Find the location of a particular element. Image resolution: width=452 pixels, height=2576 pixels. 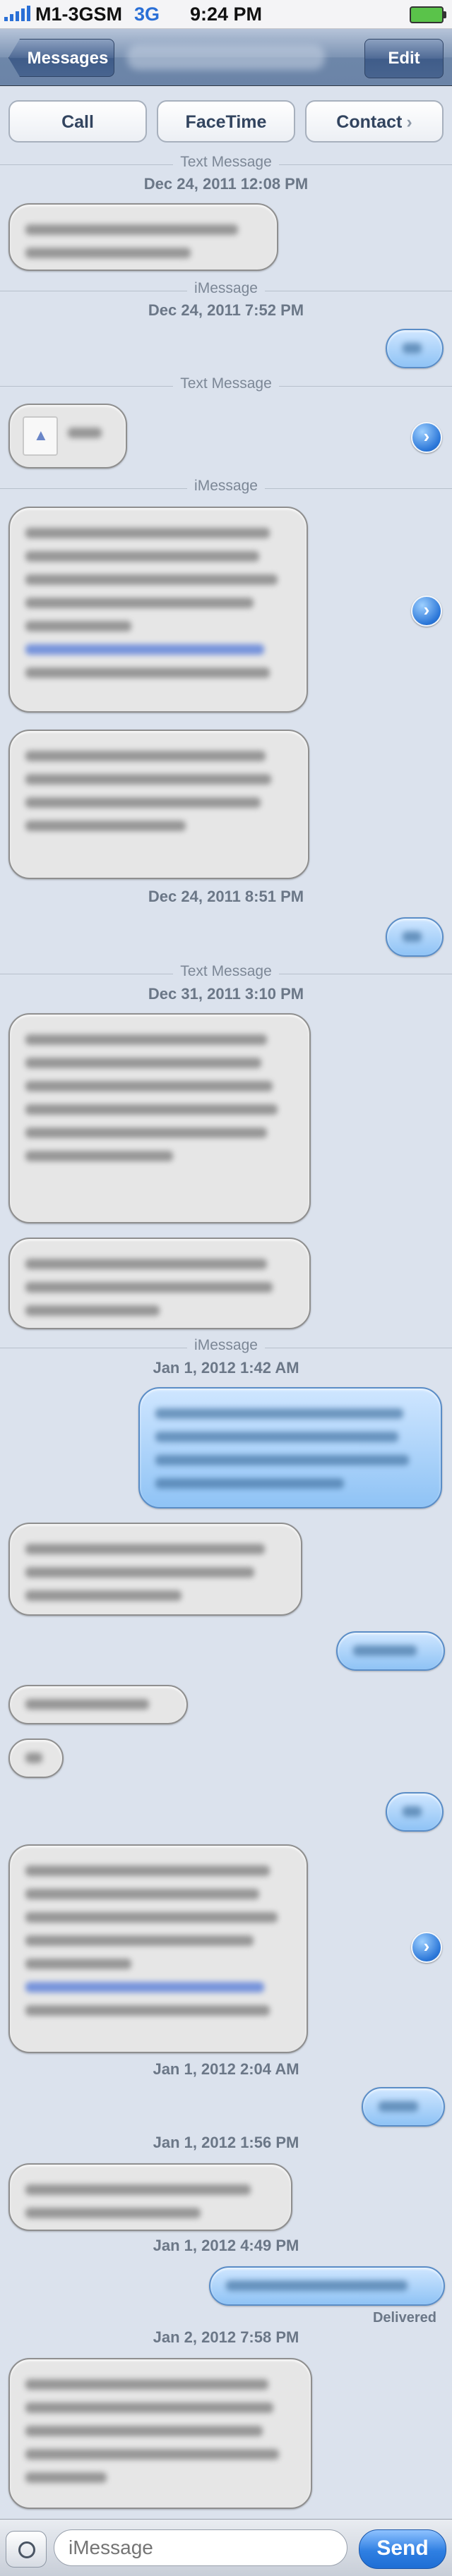

facetime-label: FaceTime is located at coordinates (226, 122).